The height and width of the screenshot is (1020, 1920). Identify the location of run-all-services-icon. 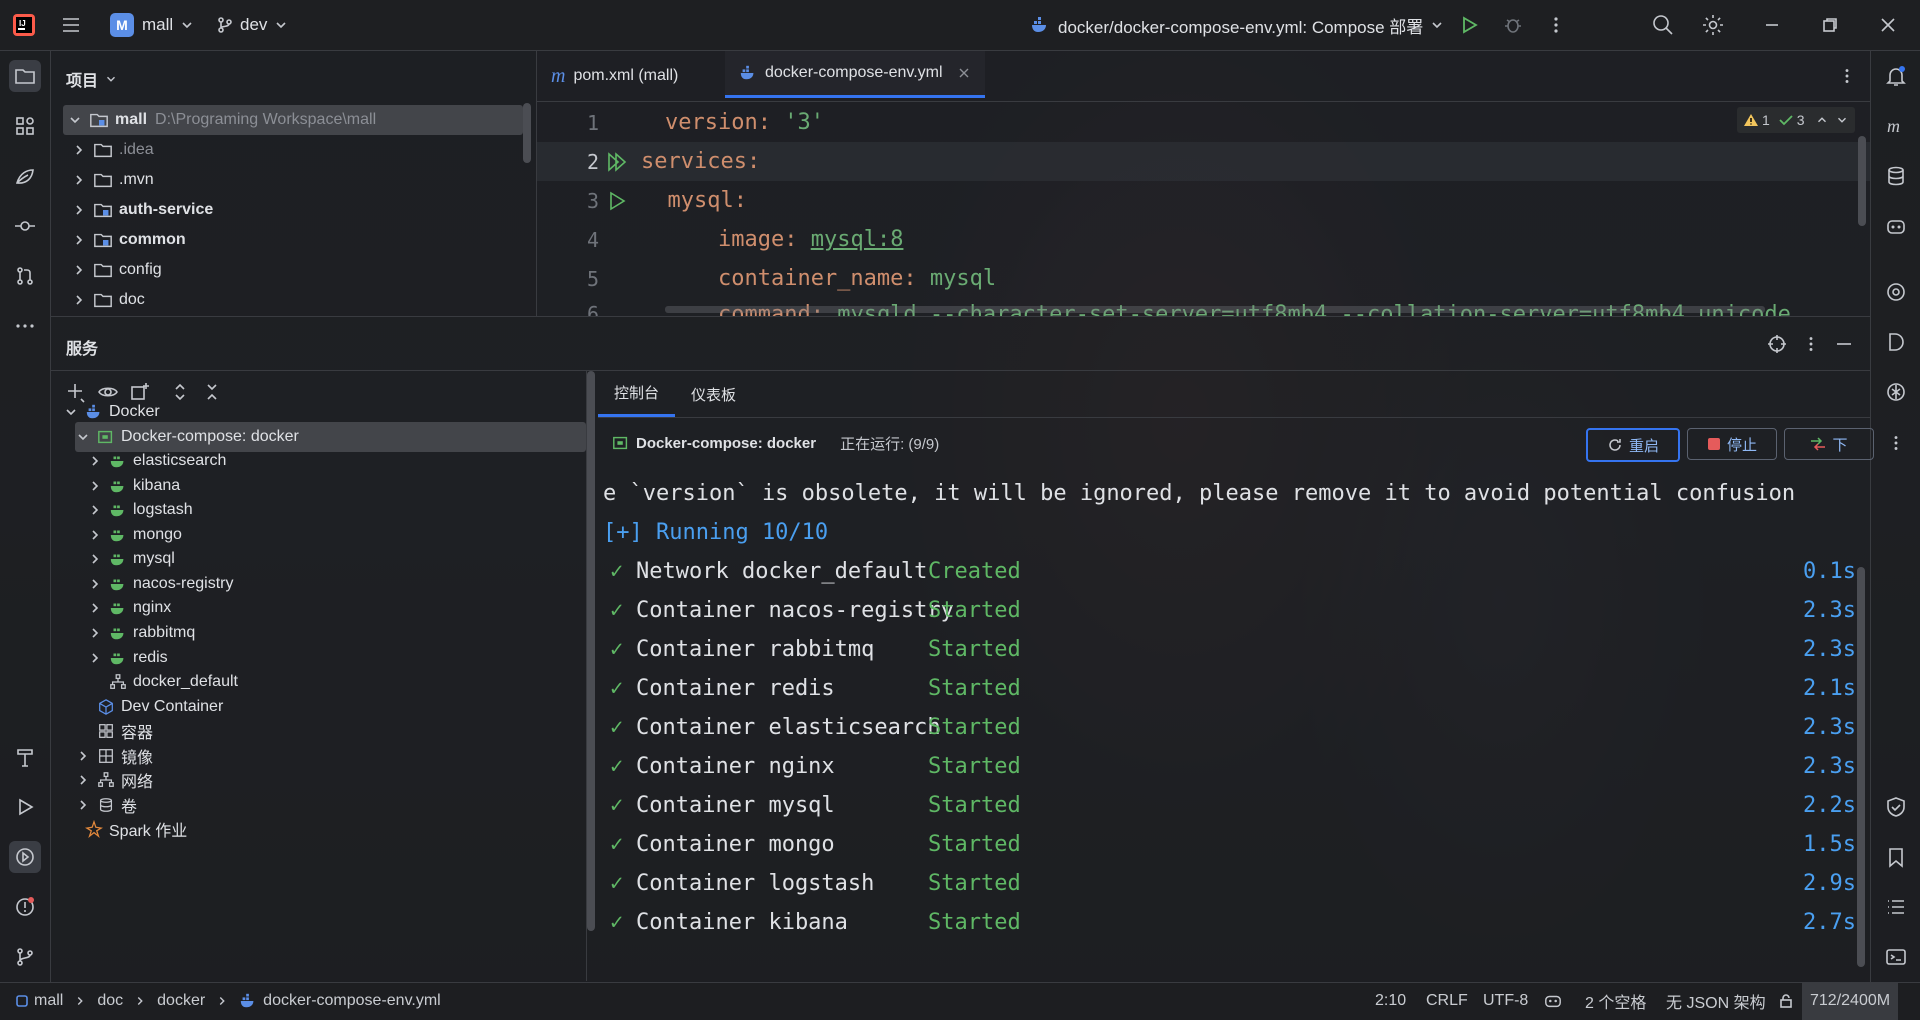
(617, 162).